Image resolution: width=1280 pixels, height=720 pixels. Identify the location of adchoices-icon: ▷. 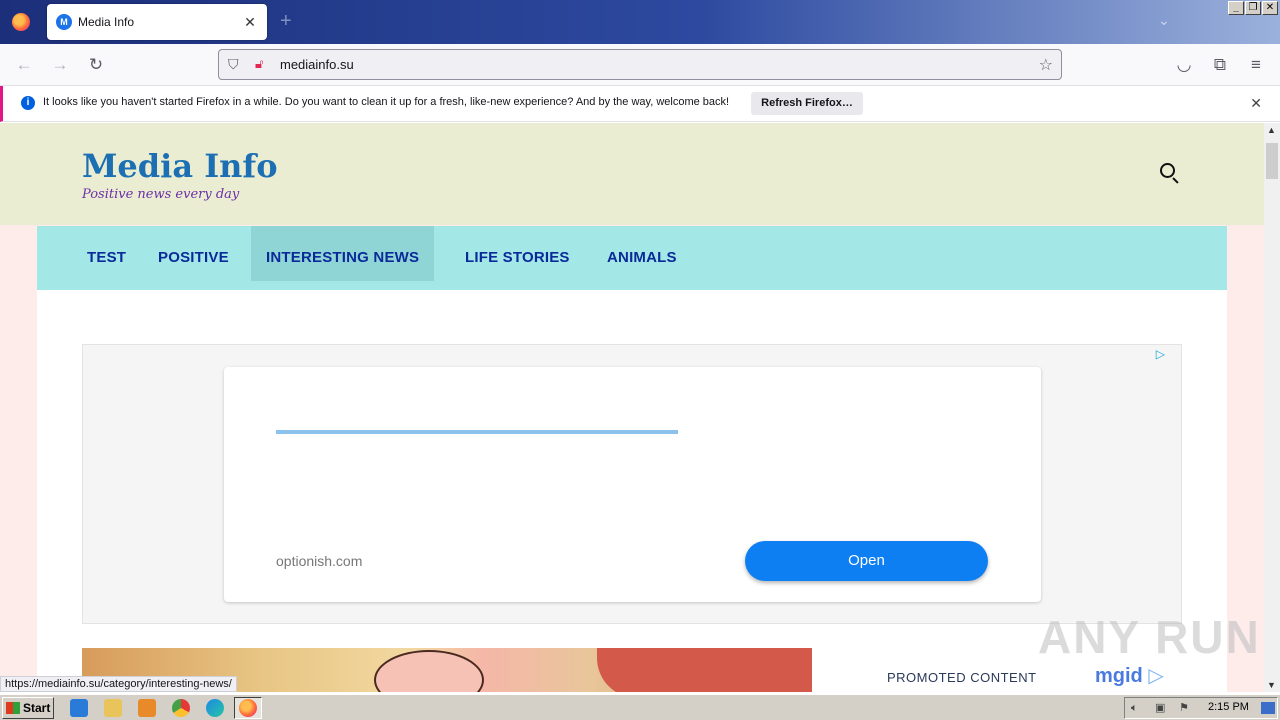
(1160, 354).